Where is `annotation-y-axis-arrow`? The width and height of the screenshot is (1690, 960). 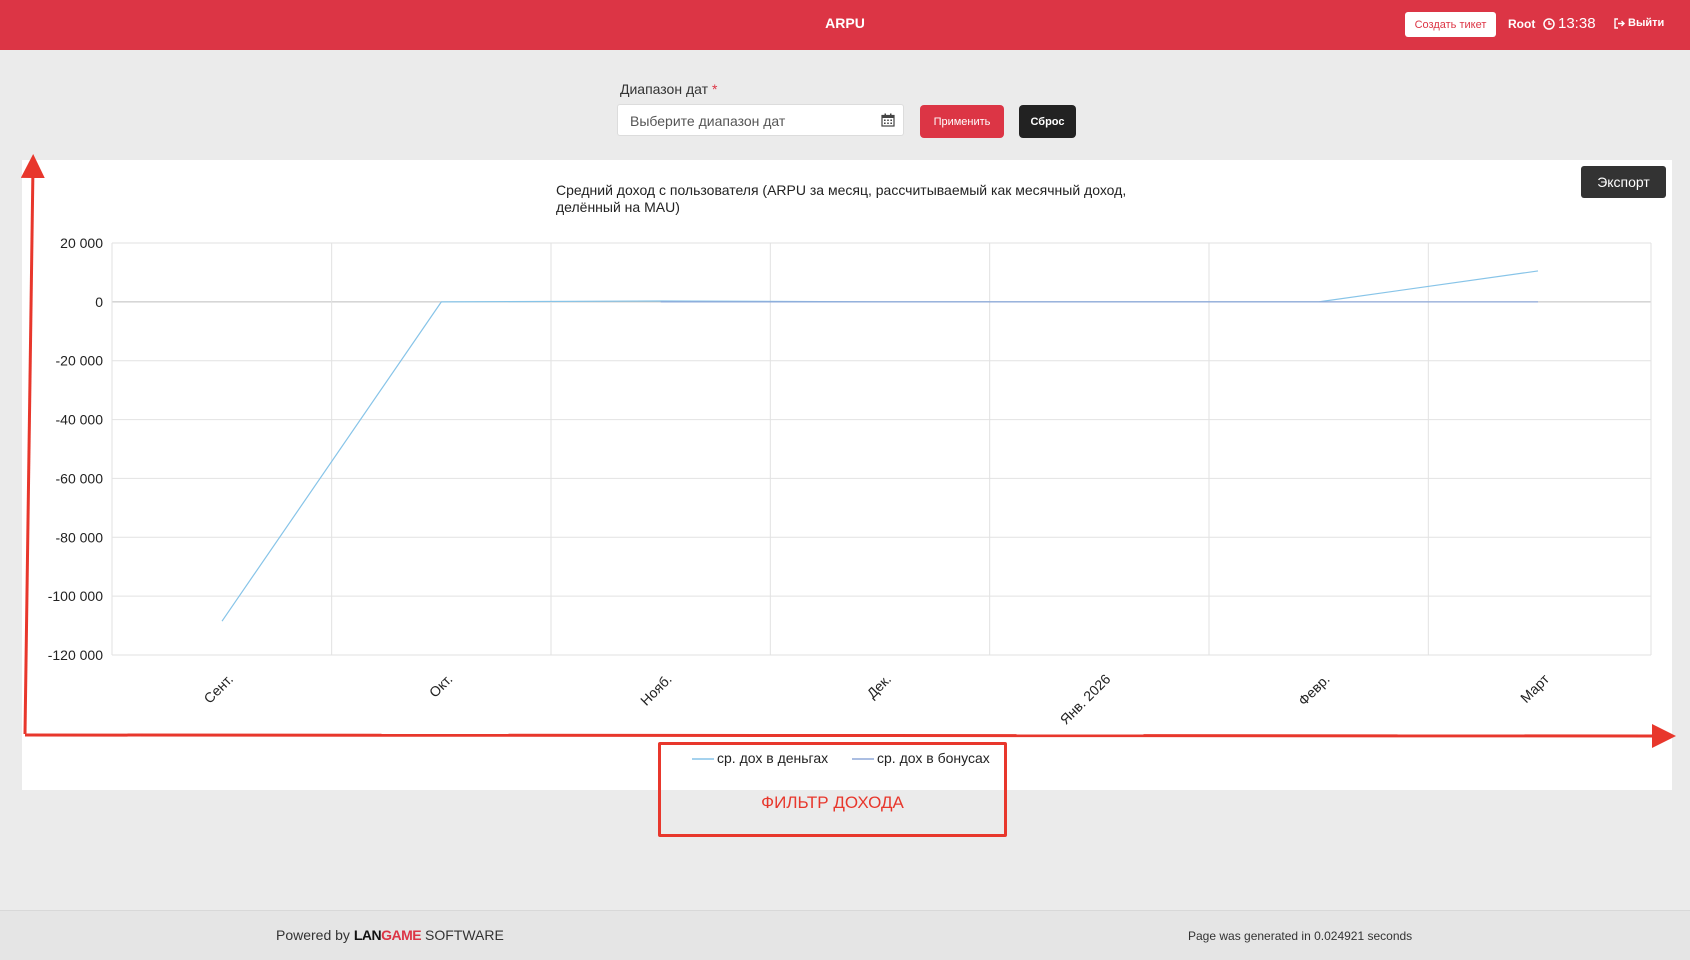 annotation-y-axis-arrow is located at coordinates (32, 444).